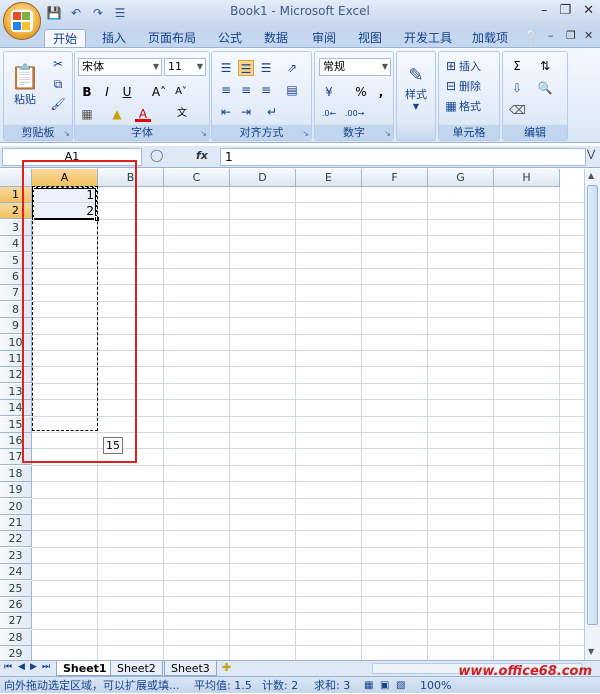 The width and height of the screenshot is (600, 694). What do you see at coordinates (588, 35) in the screenshot?
I see `ribbon-close-icon: ✕` at bounding box center [588, 35].